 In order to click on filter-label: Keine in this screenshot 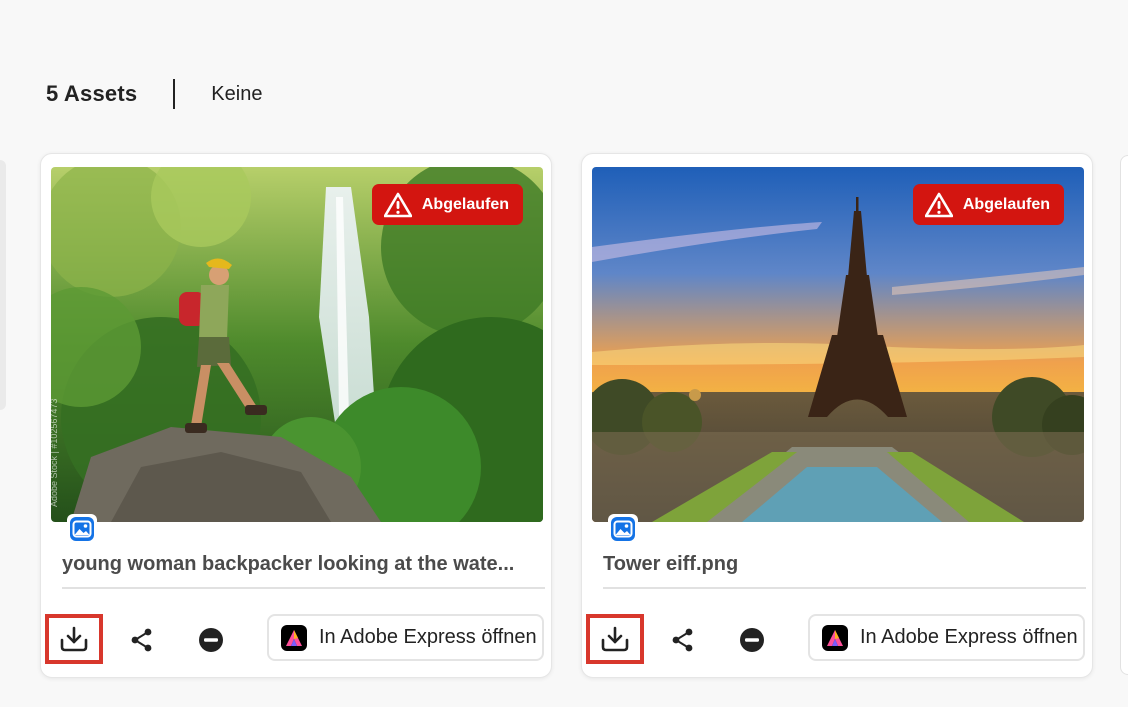, I will do `click(236, 94)`.